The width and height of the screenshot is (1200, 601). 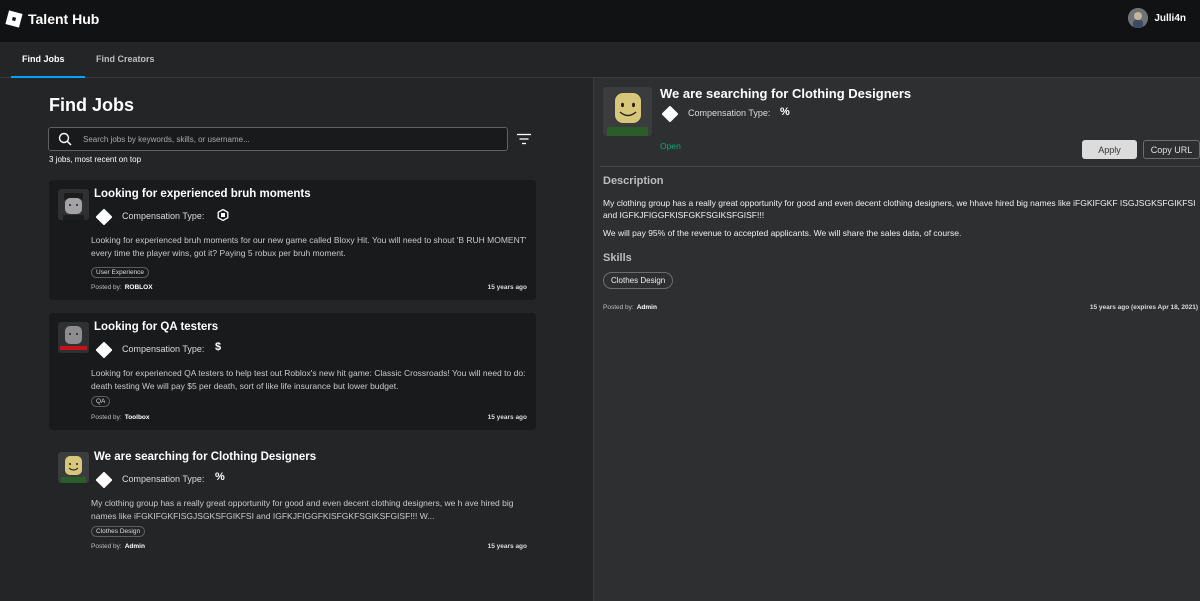 I want to click on search-icon, so click(x=65, y=139).